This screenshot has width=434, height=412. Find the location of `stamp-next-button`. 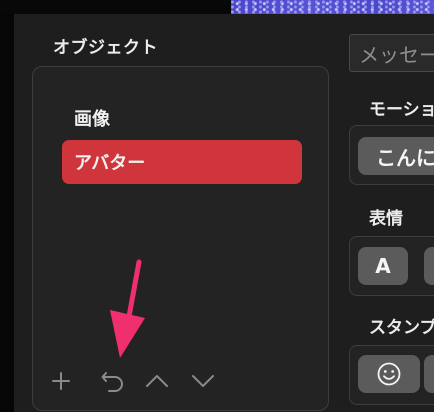

stamp-next-button is located at coordinates (429, 374).